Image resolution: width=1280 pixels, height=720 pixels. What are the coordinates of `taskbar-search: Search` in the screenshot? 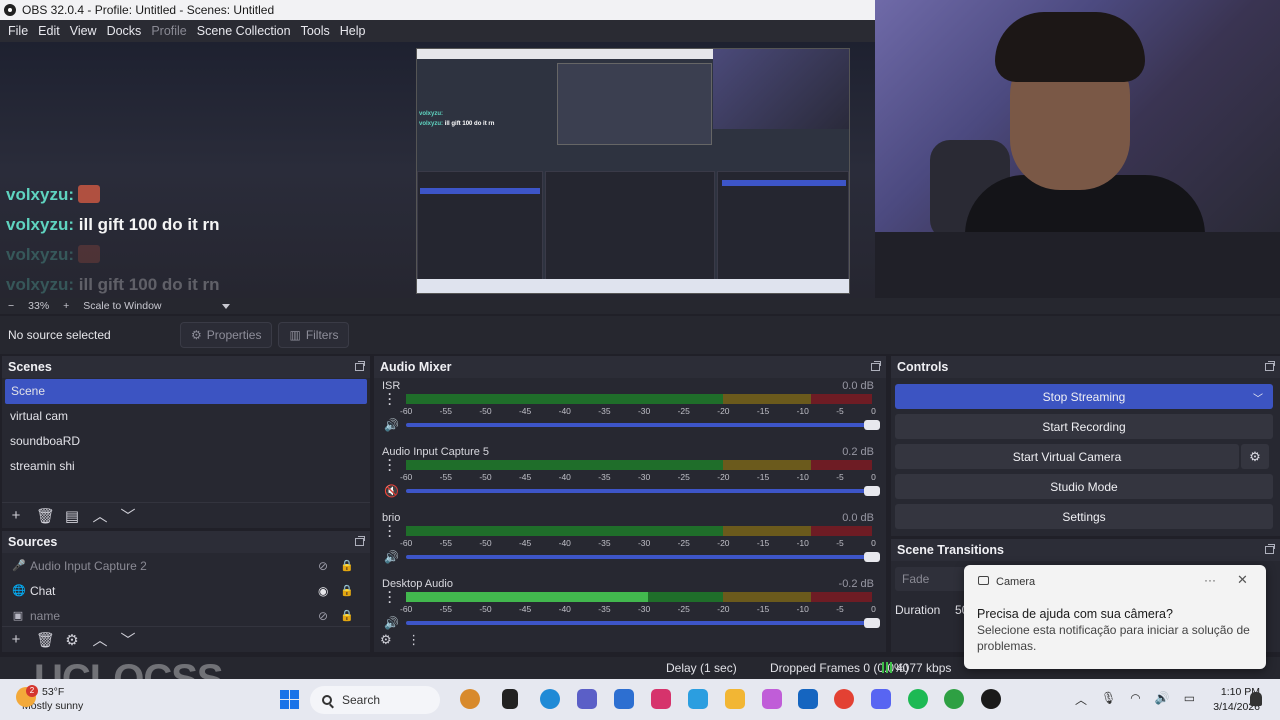 It's located at (375, 700).